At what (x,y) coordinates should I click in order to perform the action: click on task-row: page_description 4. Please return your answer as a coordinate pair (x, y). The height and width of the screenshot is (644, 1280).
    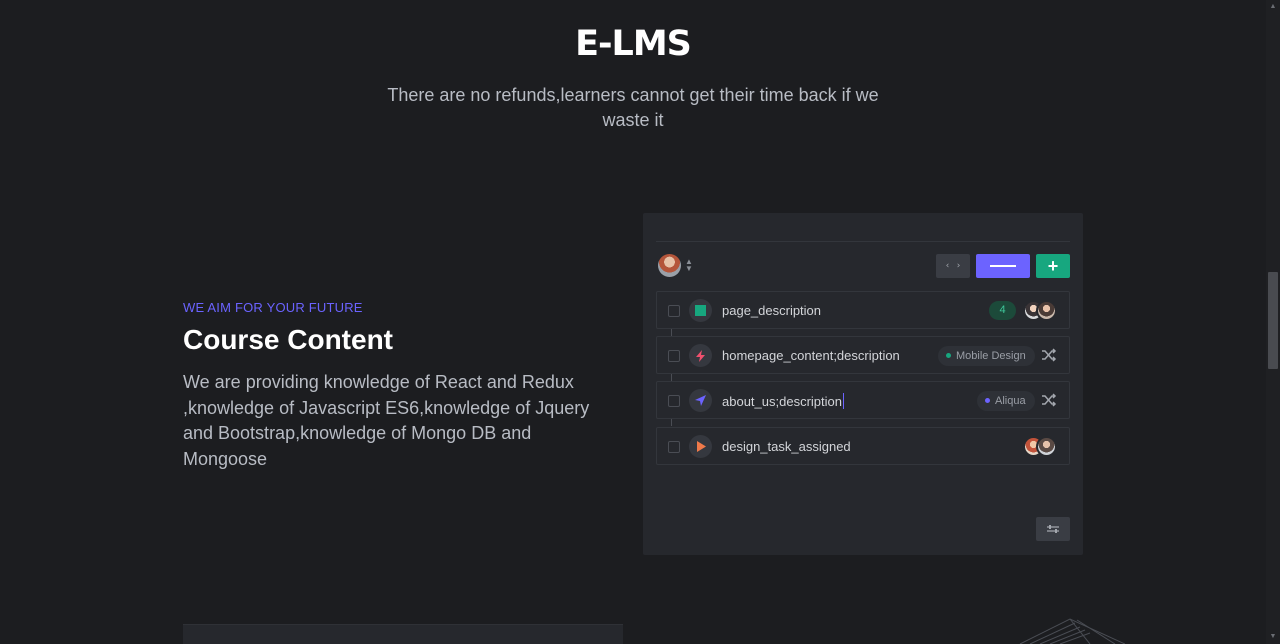
    Looking at the image, I should click on (863, 310).